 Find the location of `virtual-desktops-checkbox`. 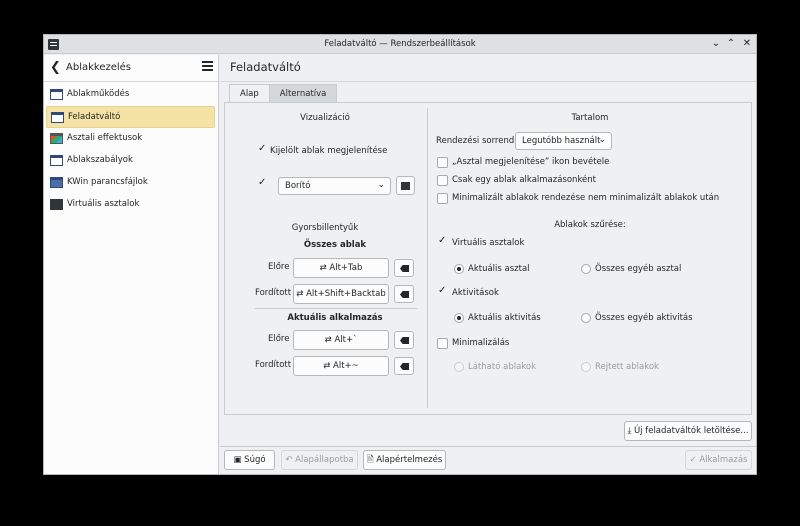

virtual-desktops-checkbox is located at coordinates (442, 242).